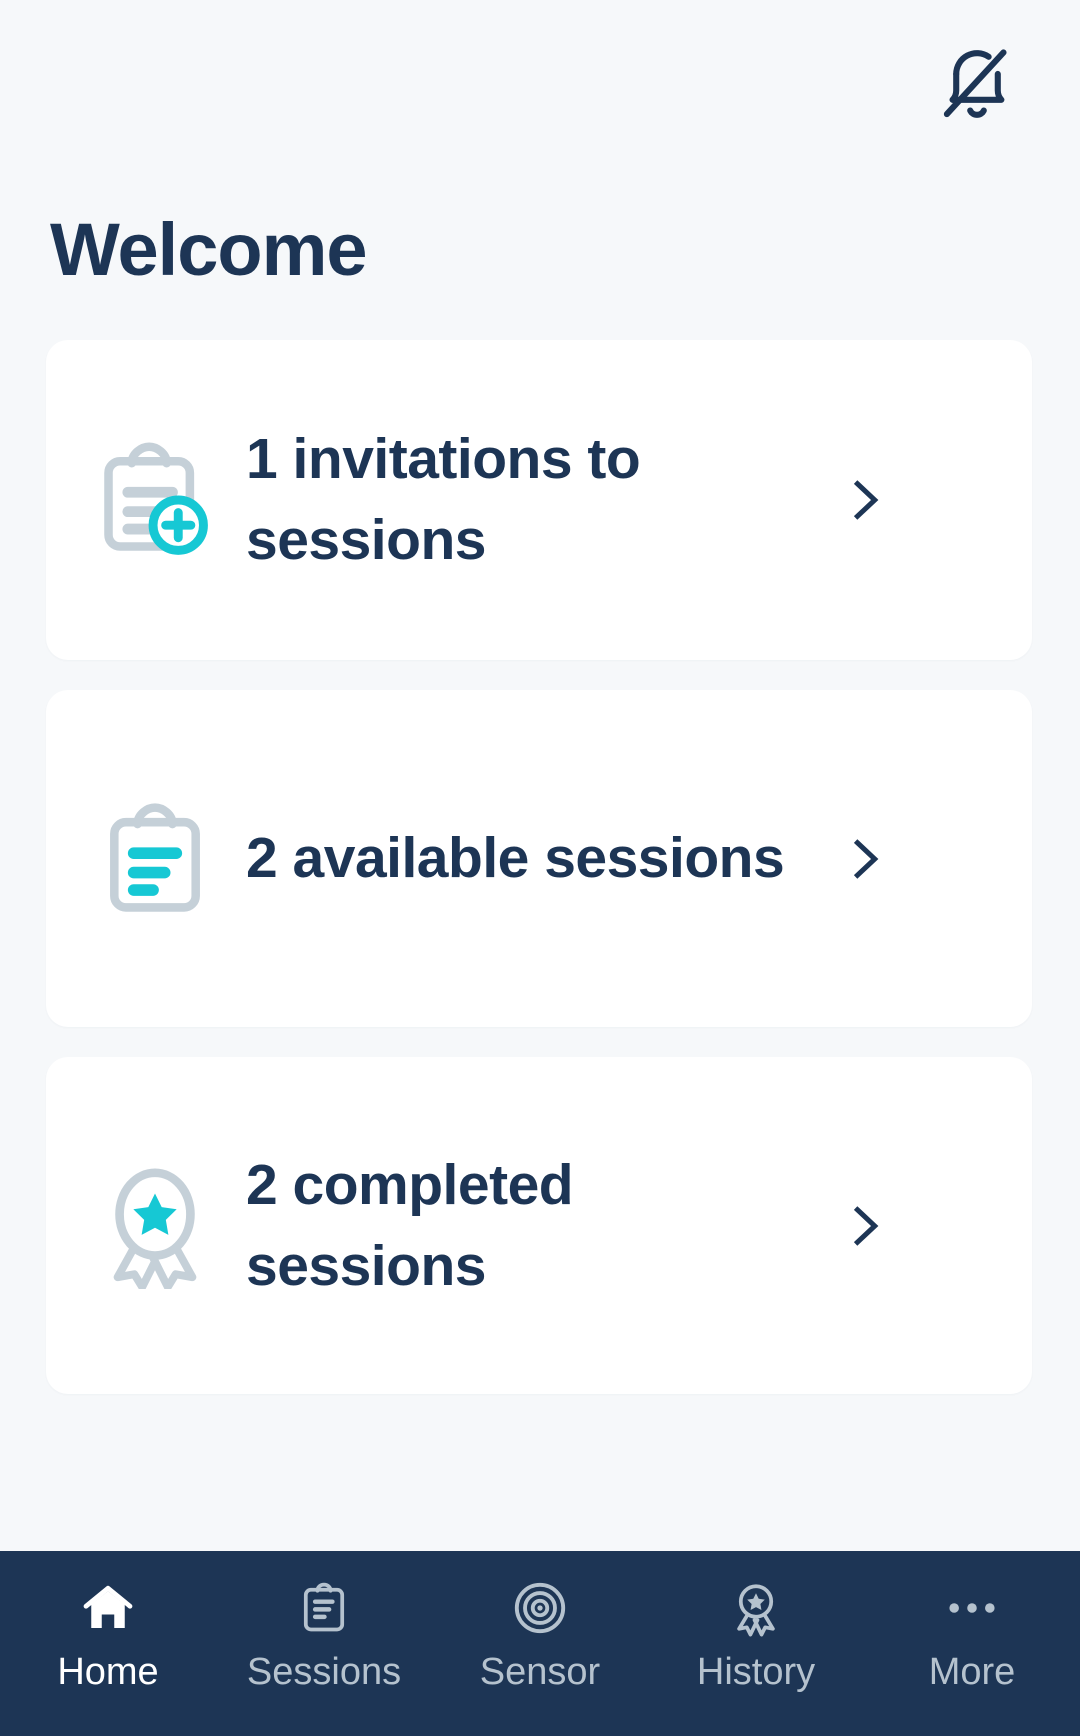 This screenshot has width=1080, height=1736. What do you see at coordinates (324, 1672) in the screenshot?
I see `tab-label: Sessions` at bounding box center [324, 1672].